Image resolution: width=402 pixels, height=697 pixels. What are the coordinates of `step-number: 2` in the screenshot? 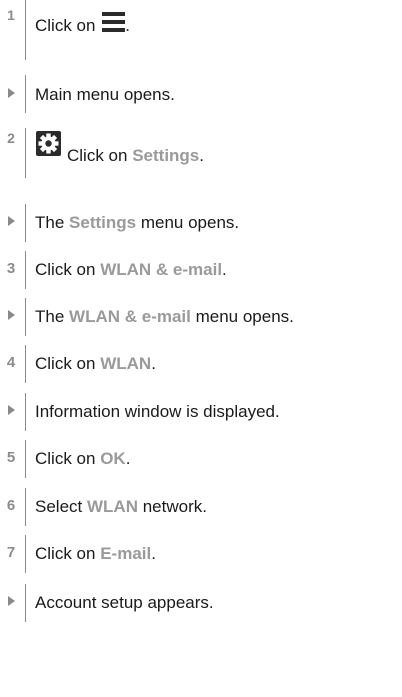 It's located at (11, 138).